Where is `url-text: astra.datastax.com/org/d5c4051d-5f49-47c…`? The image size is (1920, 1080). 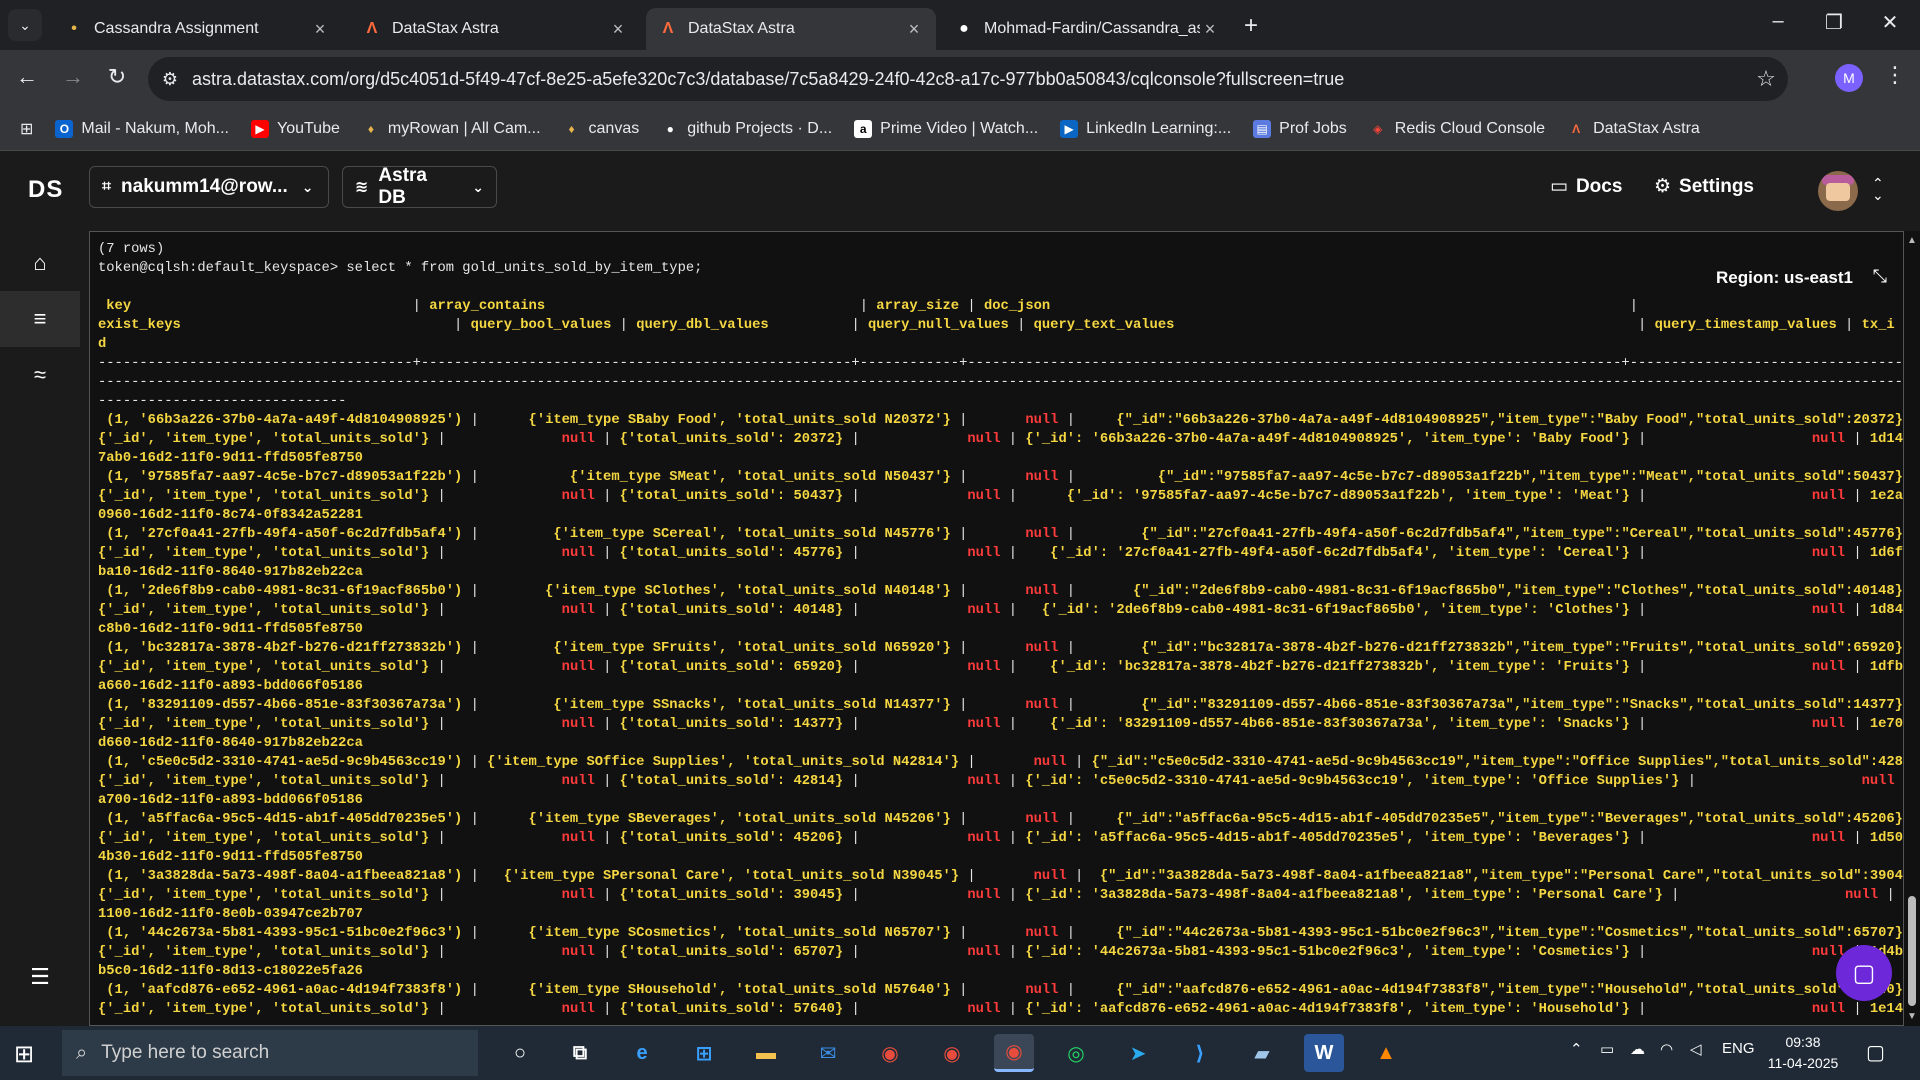
url-text: astra.datastax.com/org/d5c4051d-5f49-47c… is located at coordinates (968, 79).